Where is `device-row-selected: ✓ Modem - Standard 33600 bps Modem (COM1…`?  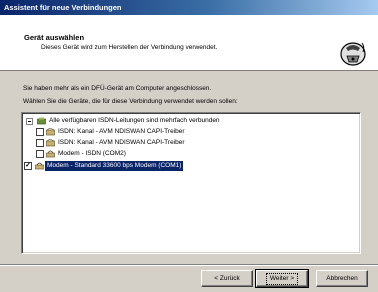
device-row-selected: ✓ Modem - Standard 33600 bps Modem (COM1… is located at coordinates (103, 166).